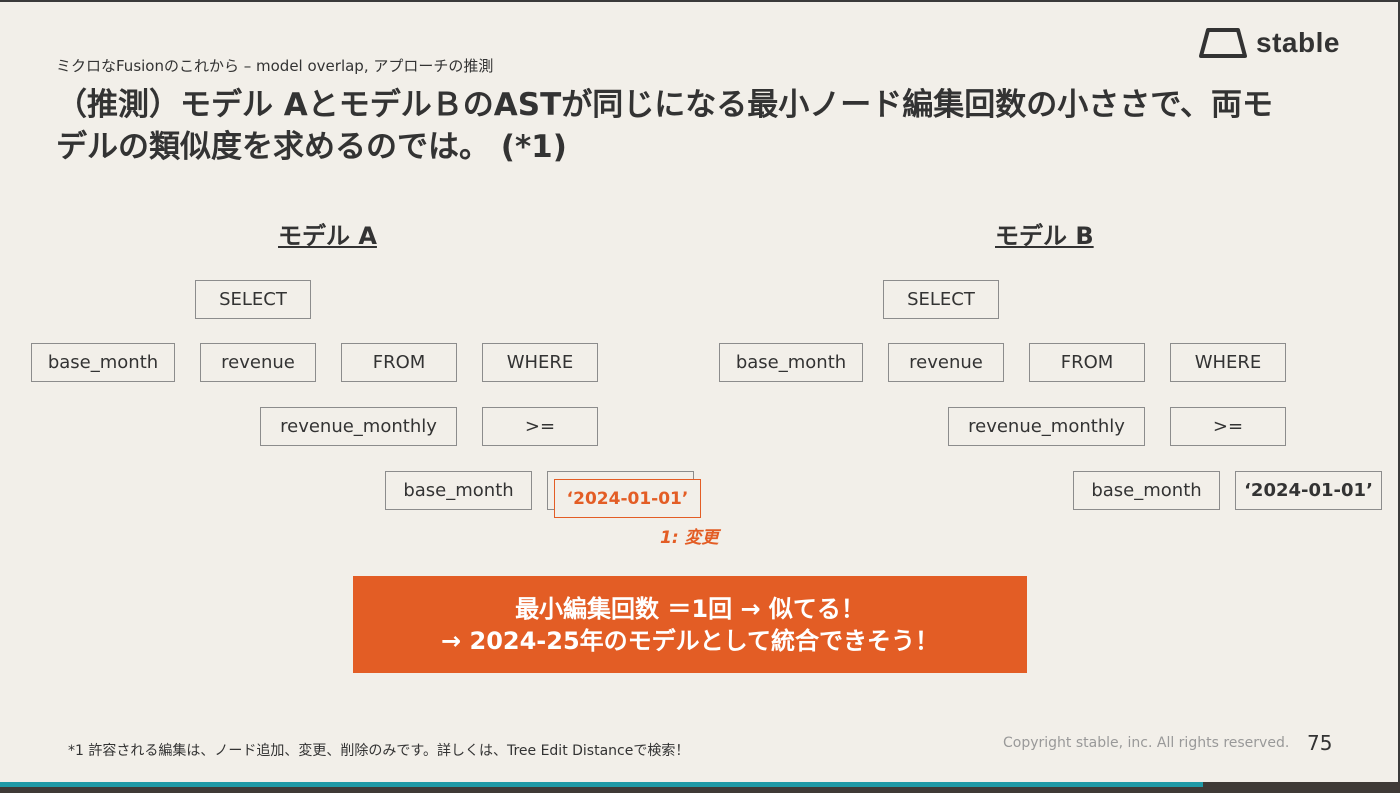 Image resolution: width=1400 pixels, height=793 pixels. Describe the element at coordinates (1228, 426) in the screenshot. I see `model-b-gte-node: >=` at that location.